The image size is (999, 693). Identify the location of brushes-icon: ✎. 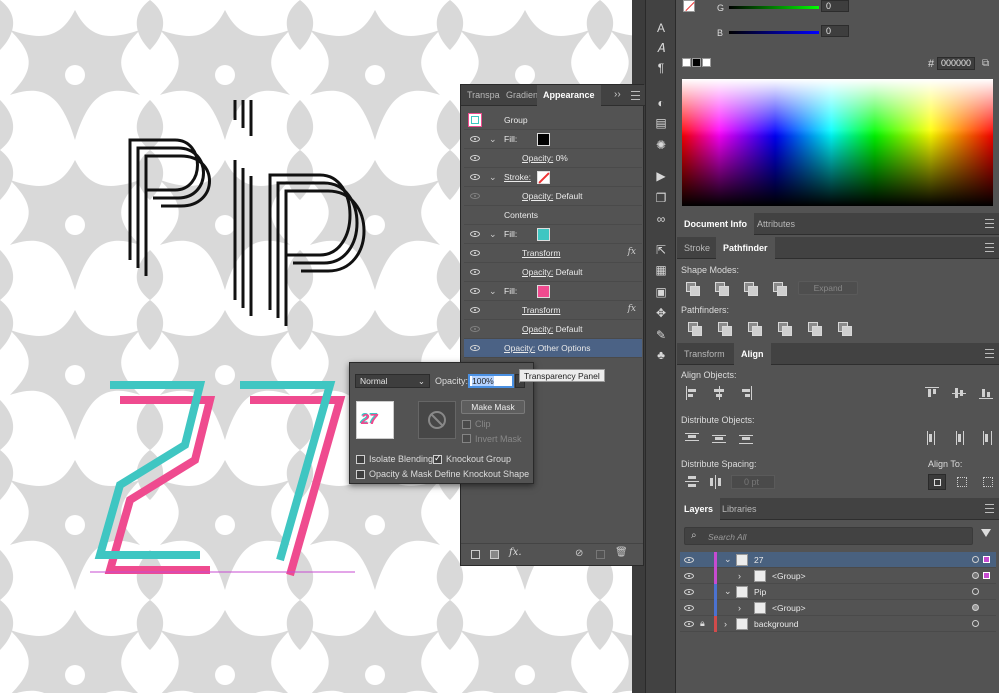
(661, 335).